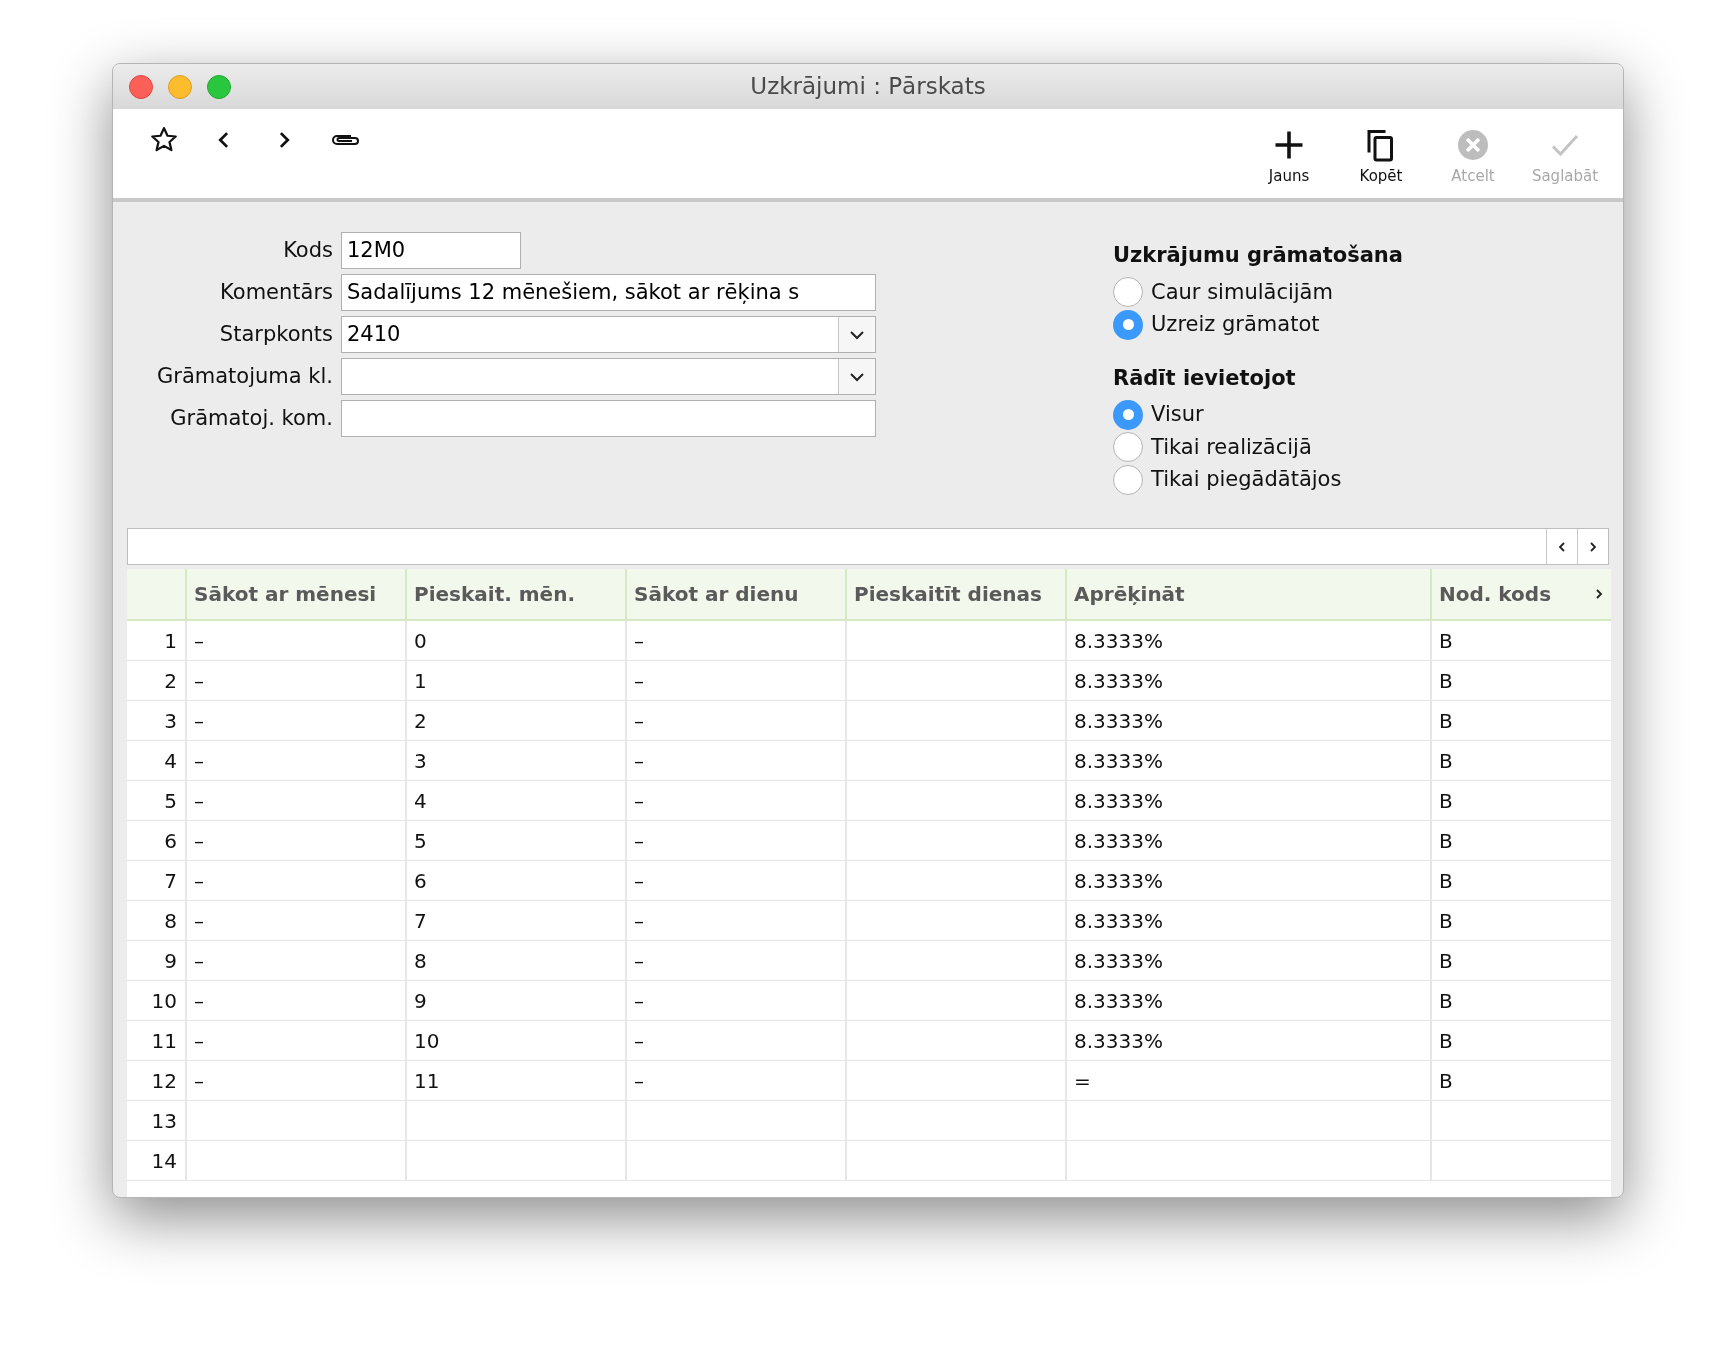 The height and width of the screenshot is (1358, 1736). I want to click on column-header: Aprēķināt, so click(1247, 594).